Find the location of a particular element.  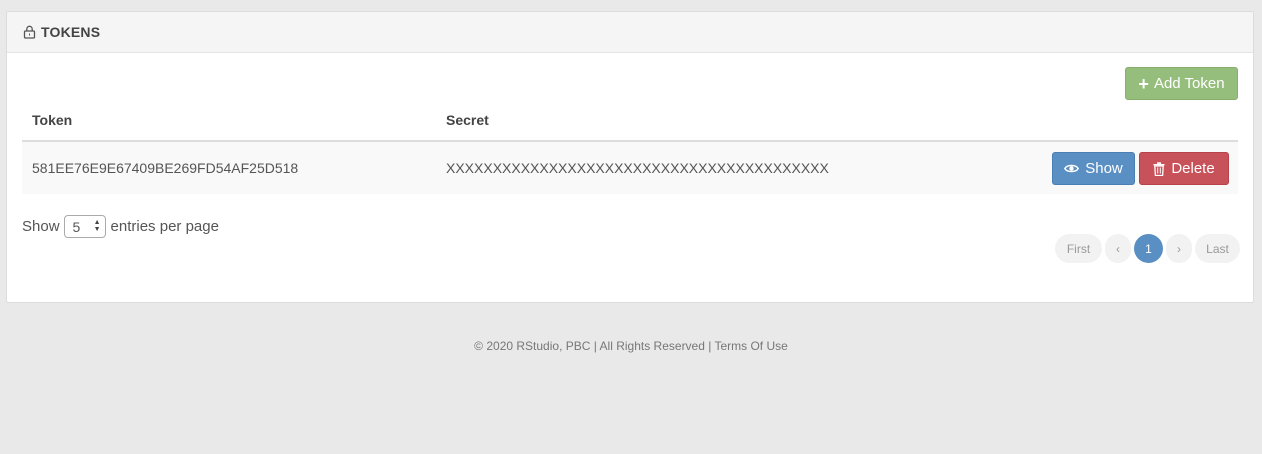

delete-button: Delete is located at coordinates (1184, 168).